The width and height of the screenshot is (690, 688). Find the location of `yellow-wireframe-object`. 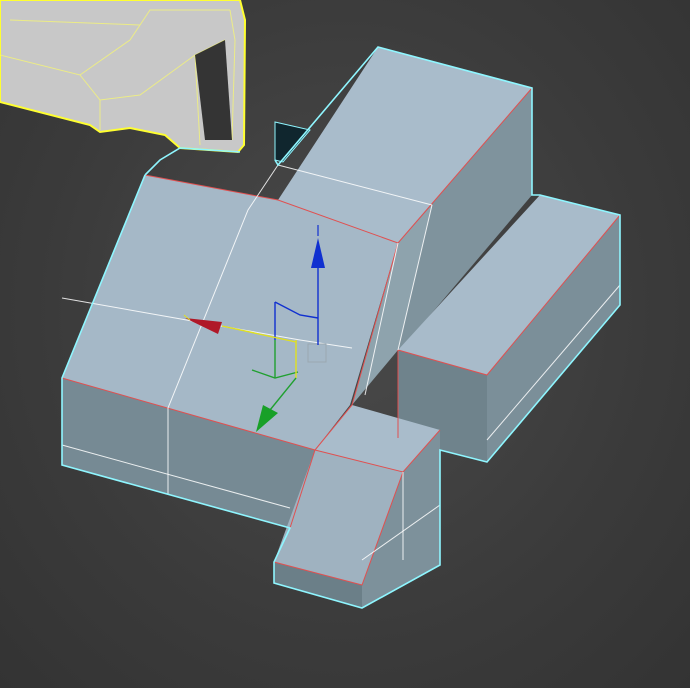

yellow-wireframe-object is located at coordinates (123, 77).